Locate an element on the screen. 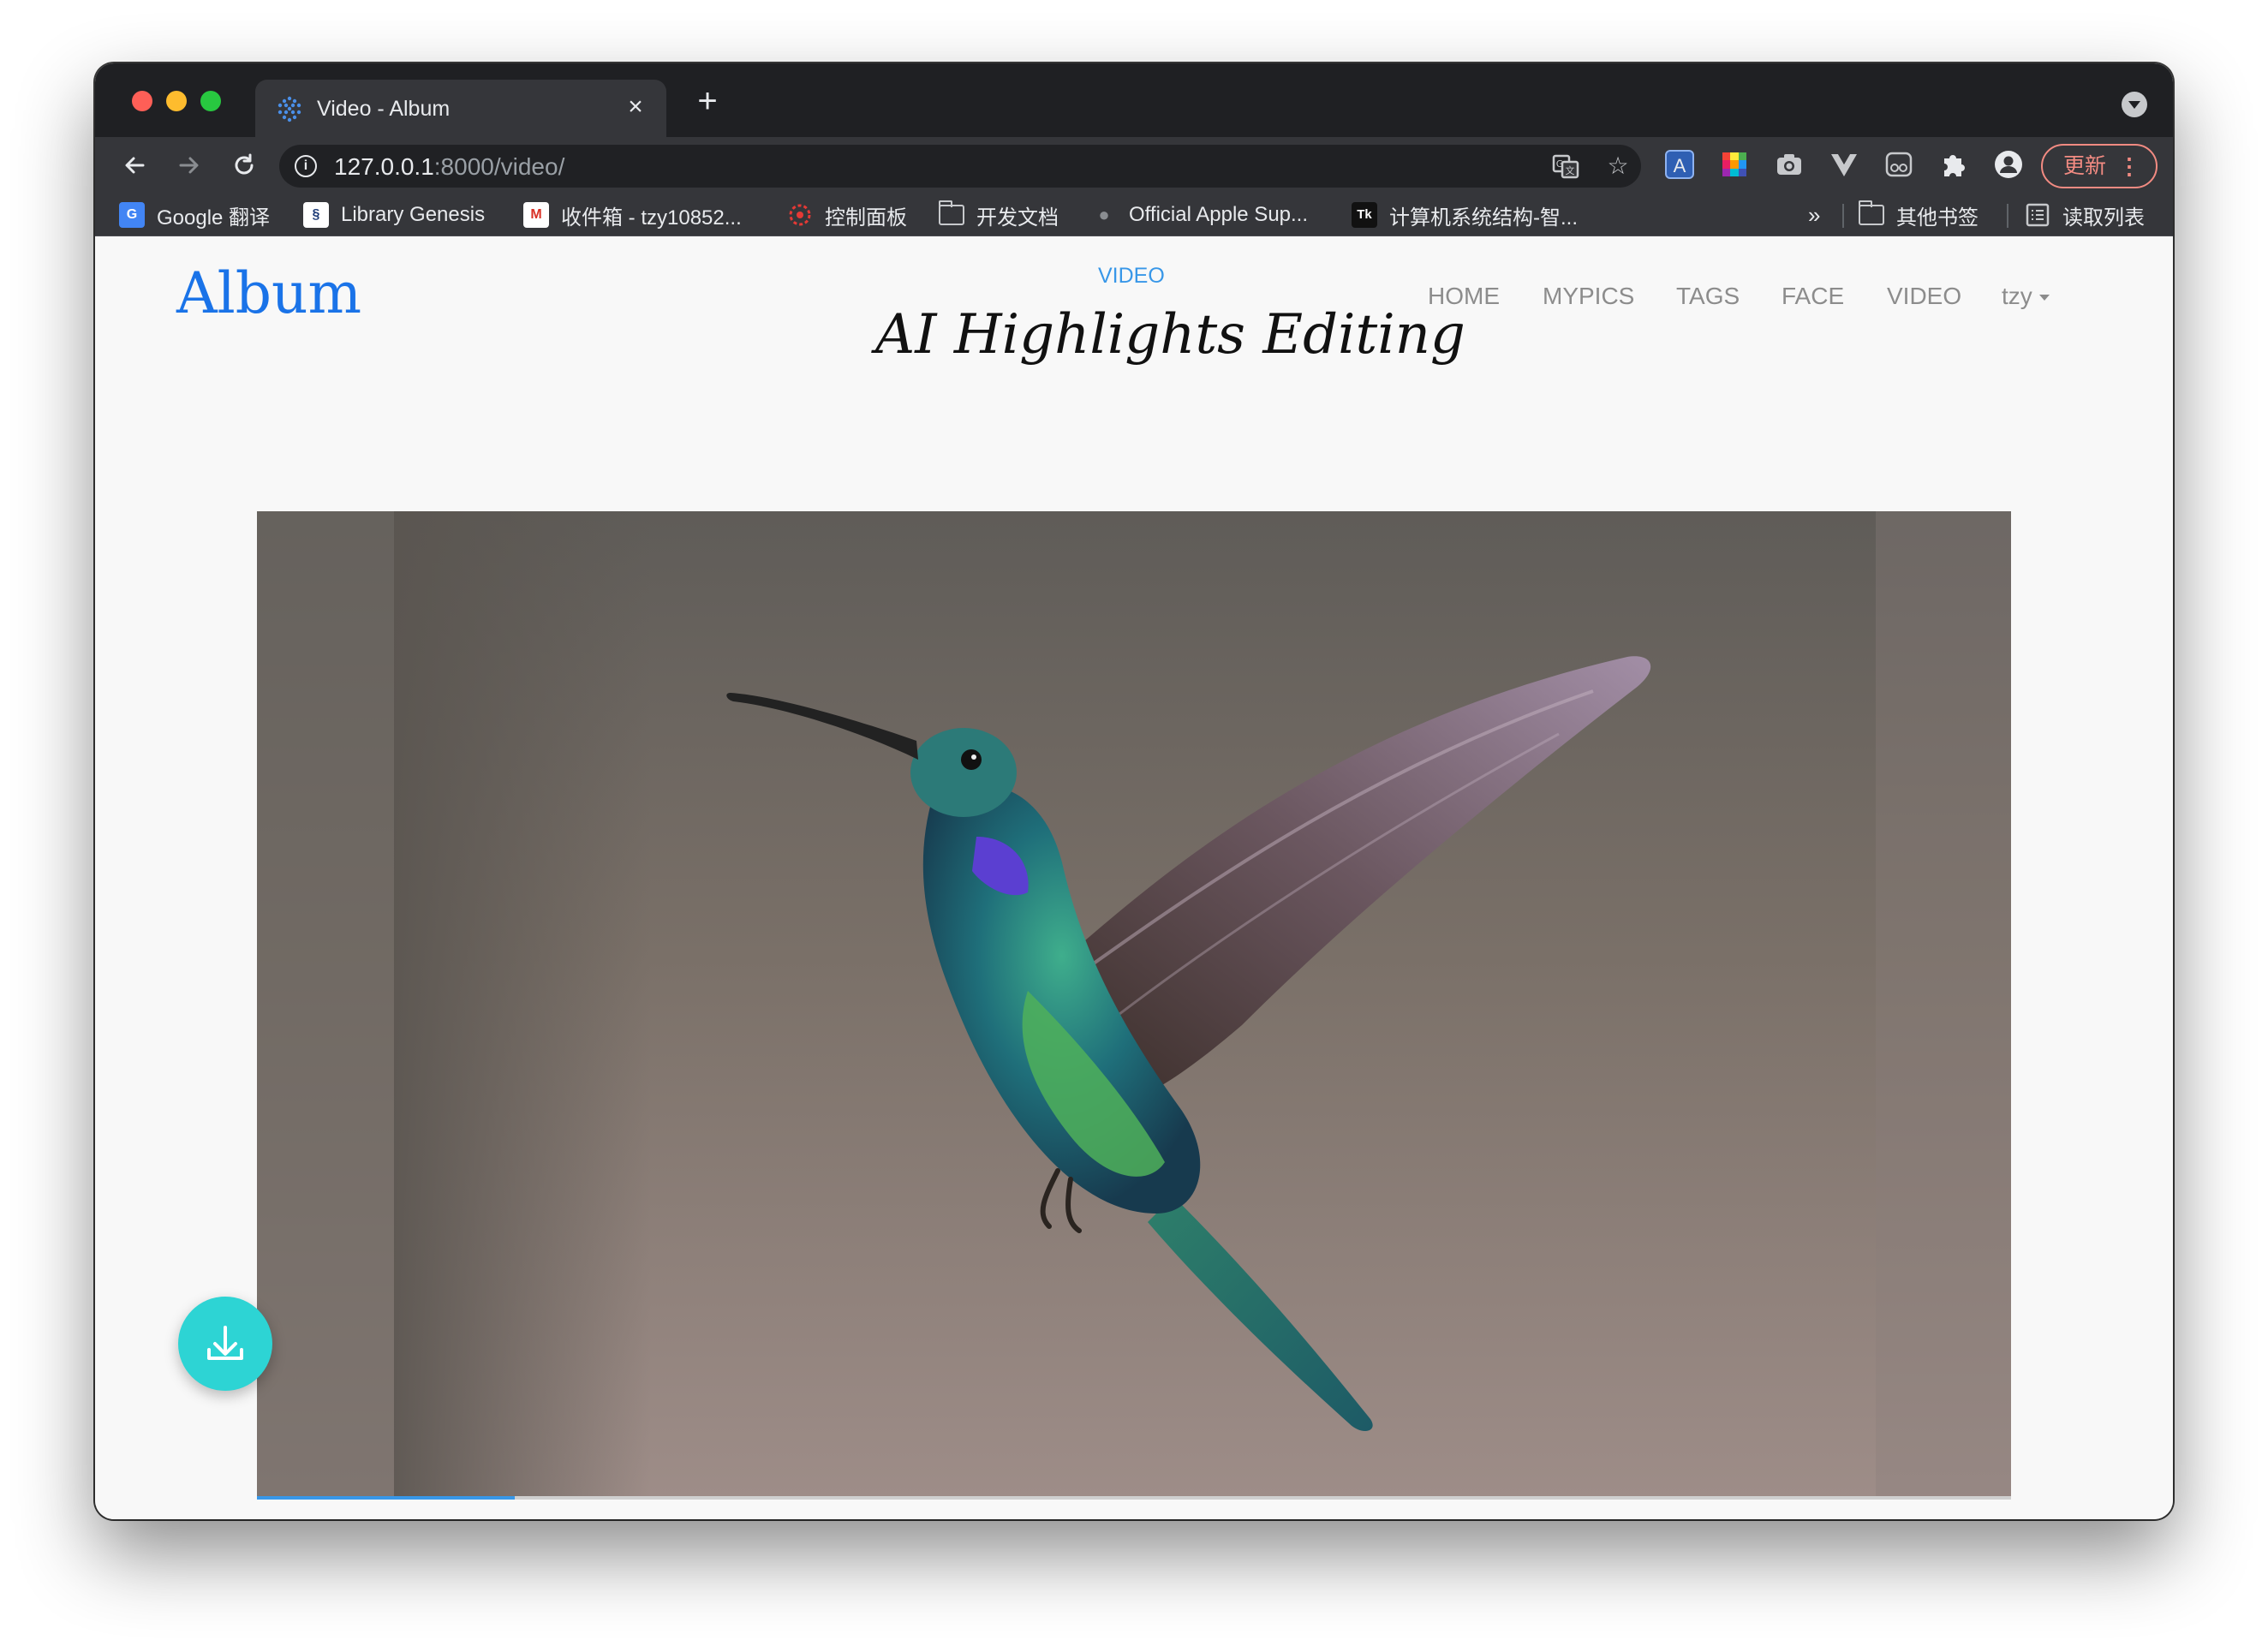 This screenshot has height=1646, width=2268. bookmark-library-genesis: § Library Genesis is located at coordinates (394, 215).